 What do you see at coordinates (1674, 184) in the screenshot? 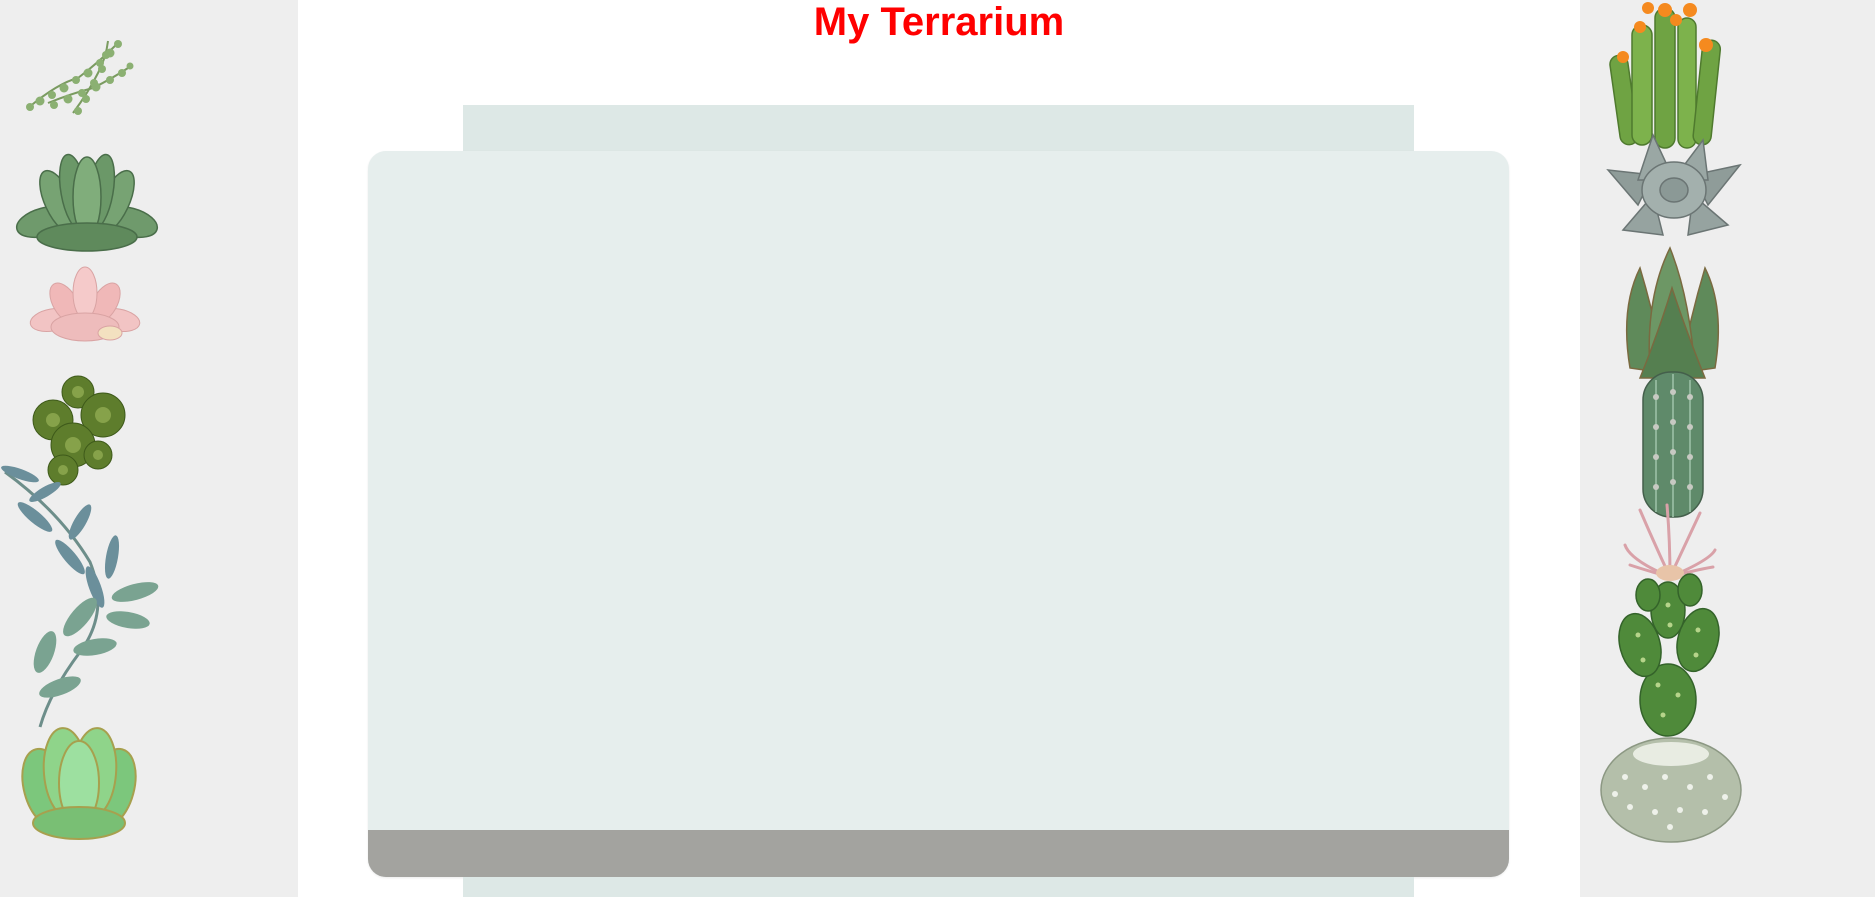
I see `silver-succulent-icon` at bounding box center [1674, 184].